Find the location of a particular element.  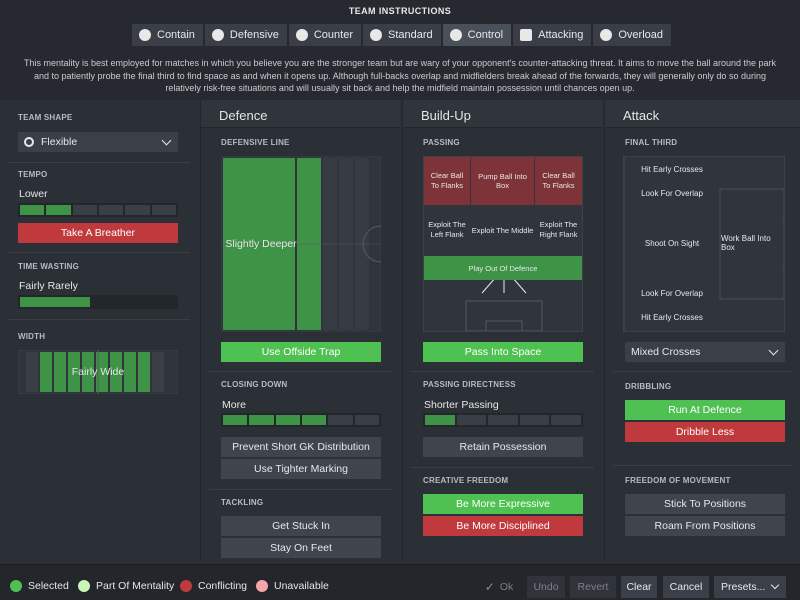

tab-label: Standard is located at coordinates (410, 35).